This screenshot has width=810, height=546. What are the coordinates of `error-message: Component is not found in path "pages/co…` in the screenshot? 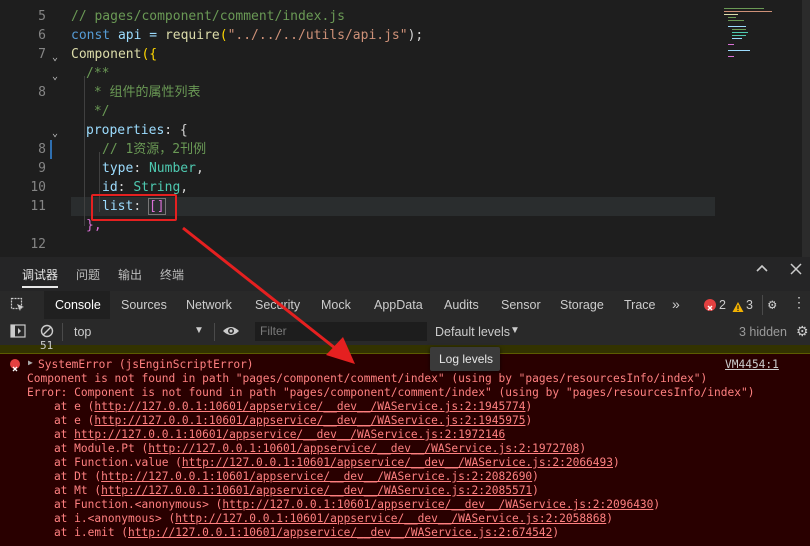 It's located at (367, 378).